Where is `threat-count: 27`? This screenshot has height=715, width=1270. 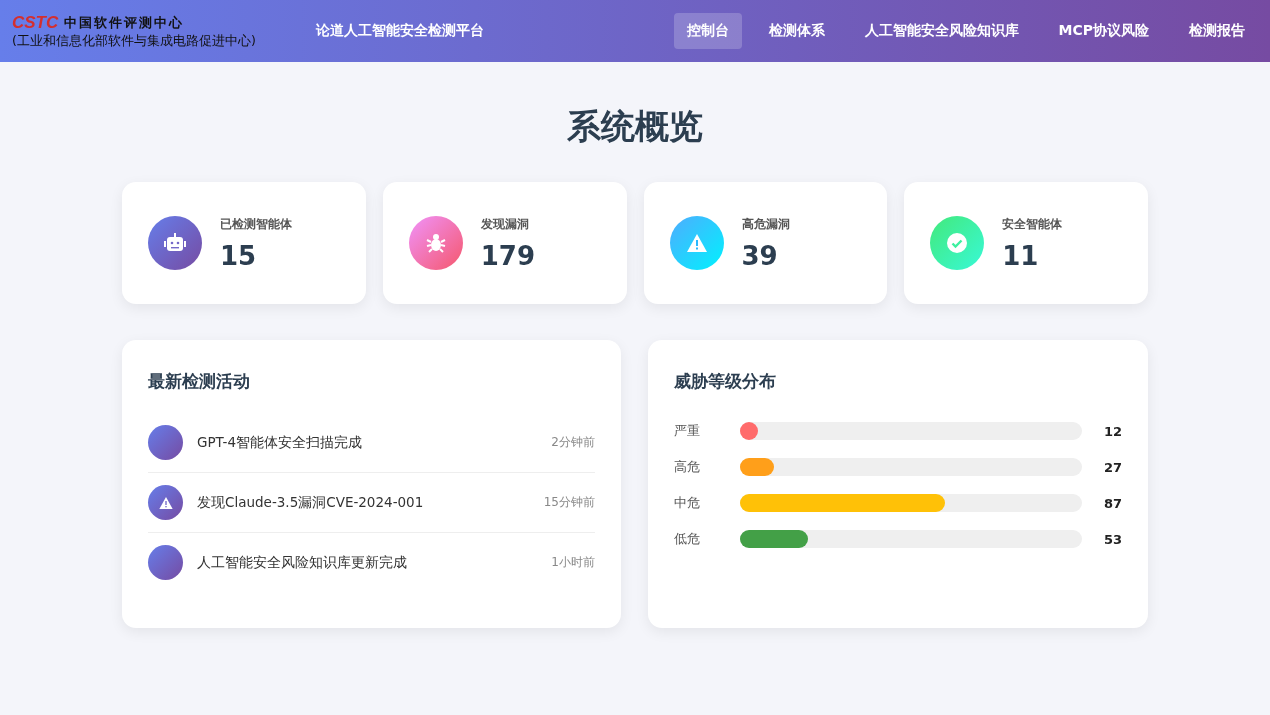 threat-count: 27 is located at coordinates (1112, 467).